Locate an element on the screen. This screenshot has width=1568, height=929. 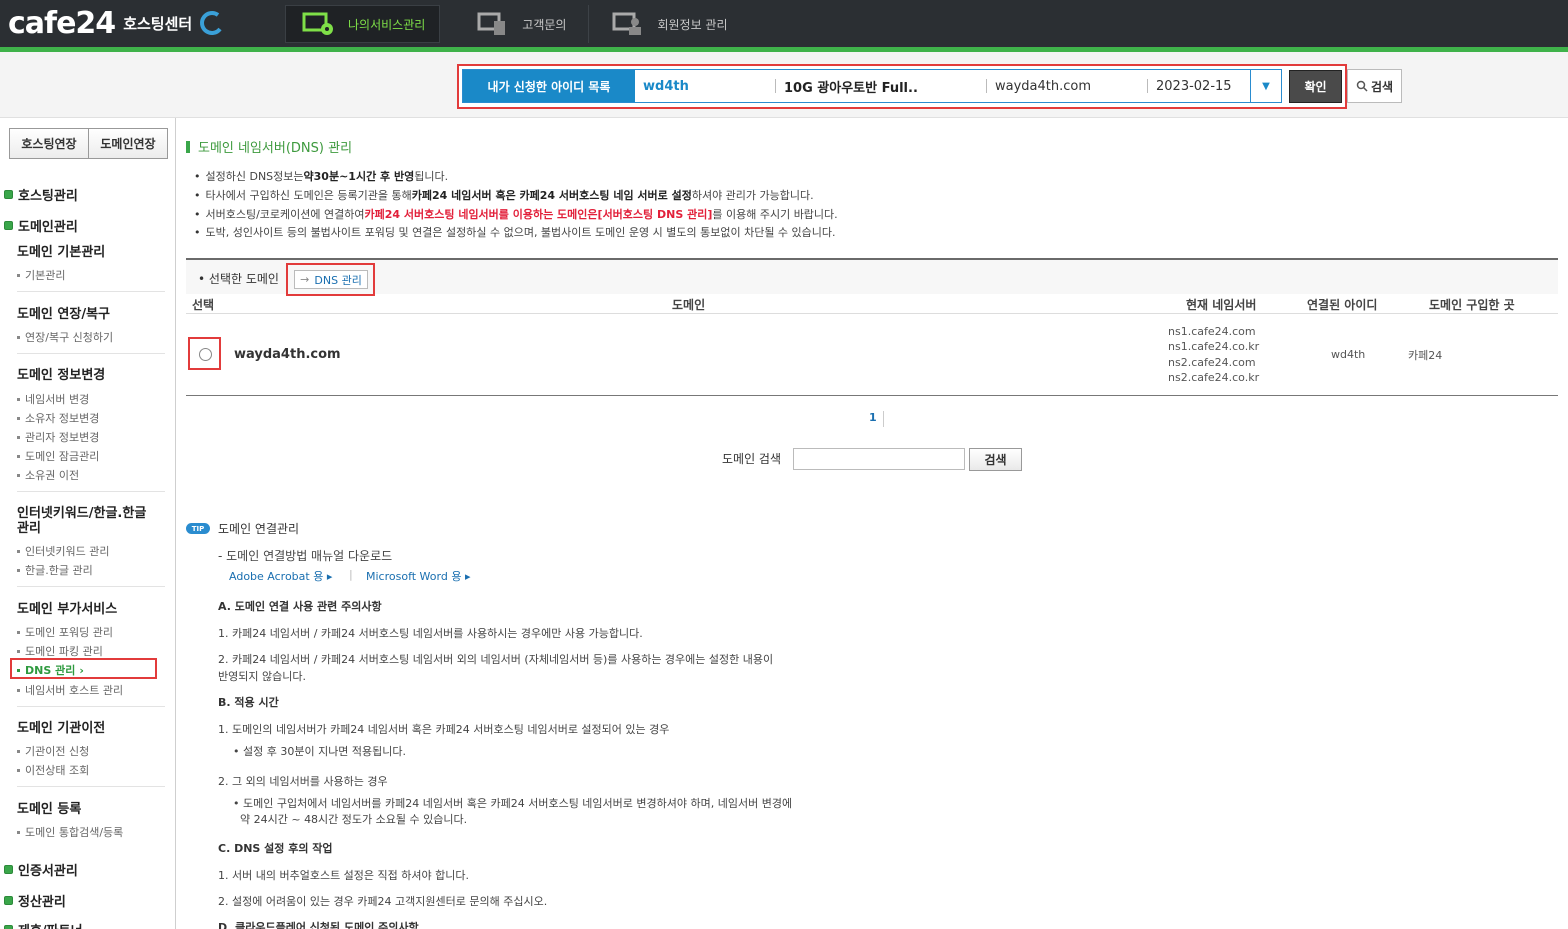
nav-my-service: 나의서비스관리 is located at coordinates (363, 24).